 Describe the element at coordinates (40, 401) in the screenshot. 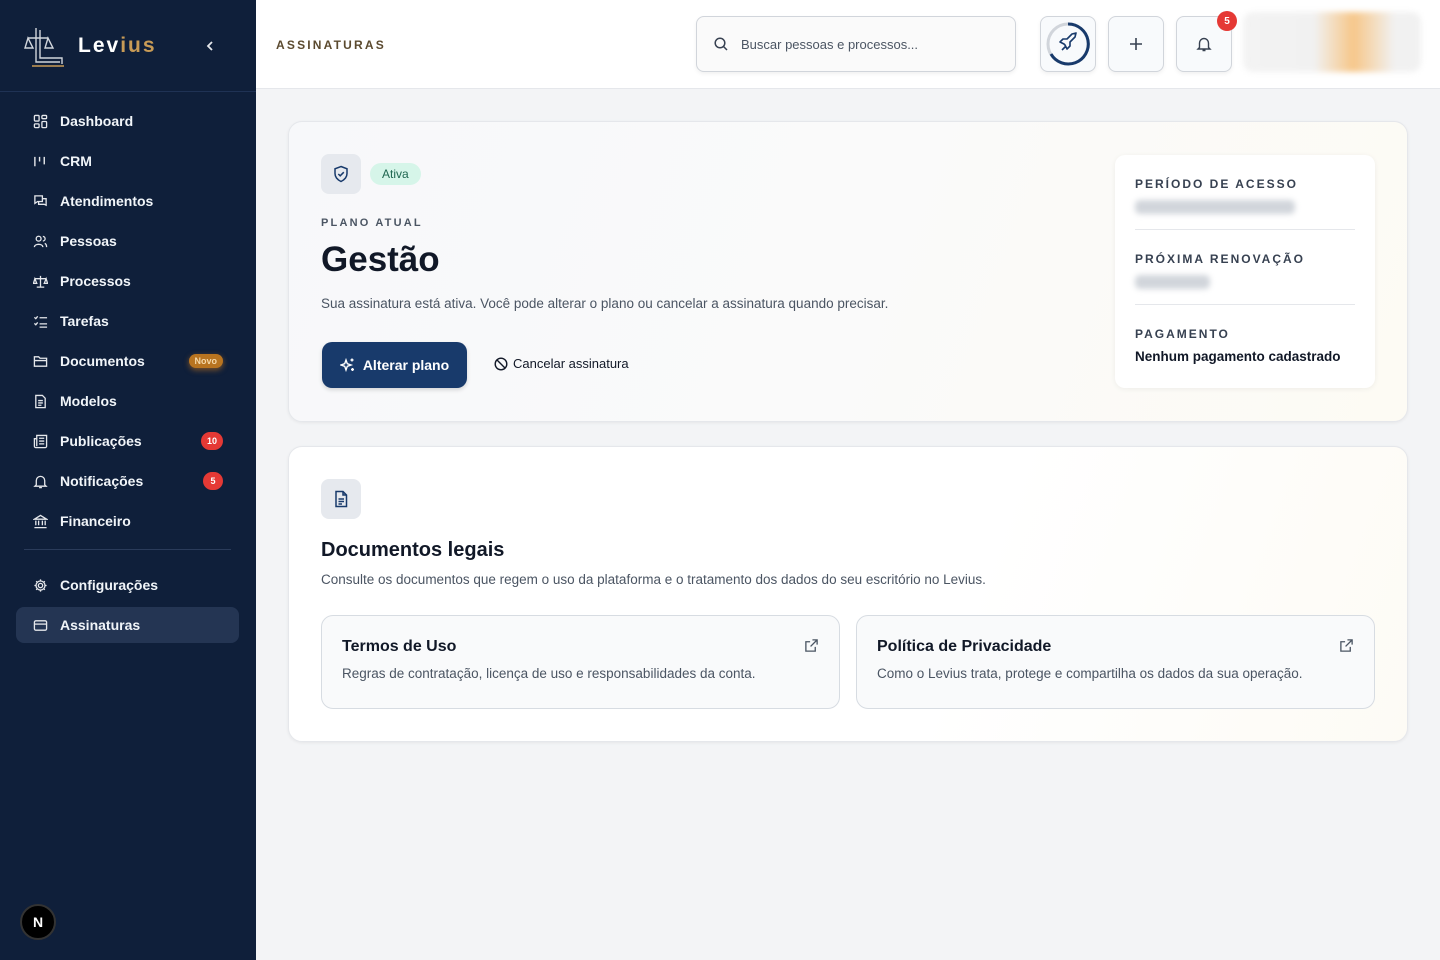

I see `file-icon` at that location.